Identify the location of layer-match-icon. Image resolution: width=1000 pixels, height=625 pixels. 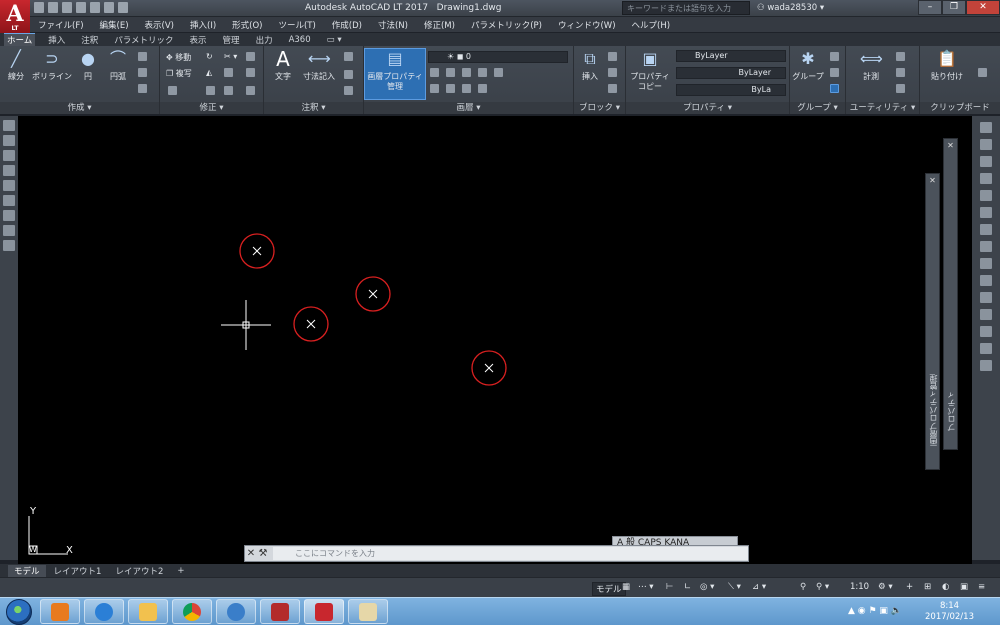
(498, 72).